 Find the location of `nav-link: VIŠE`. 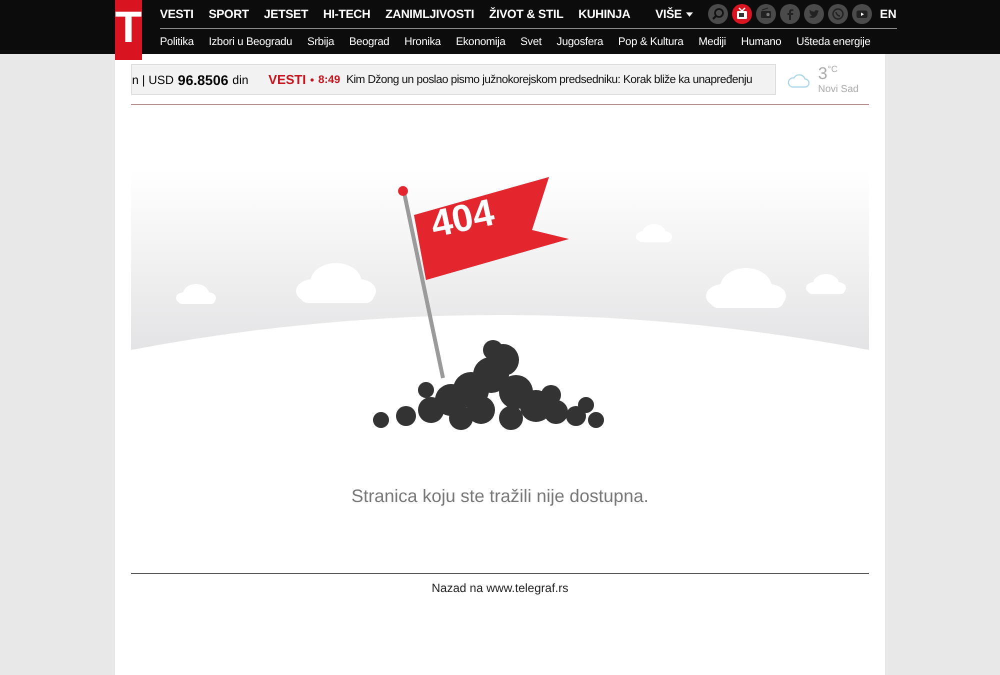

nav-link: VIŠE is located at coordinates (674, 14).